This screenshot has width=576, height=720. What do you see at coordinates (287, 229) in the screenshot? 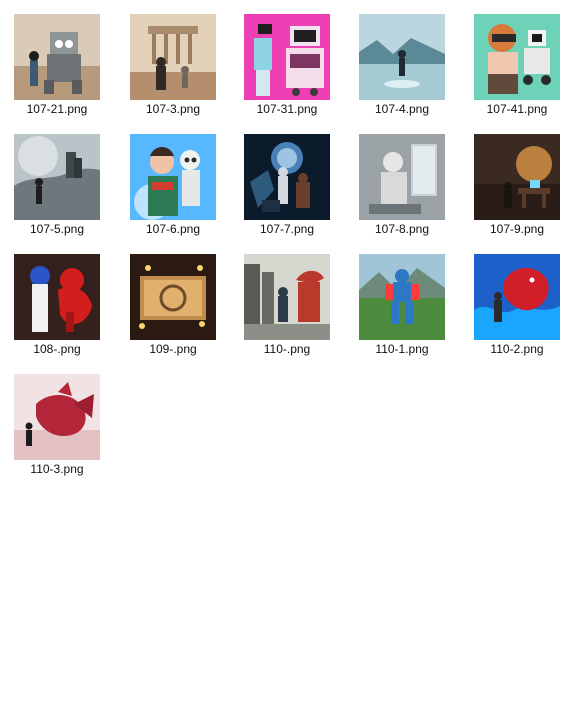
I see `file-name: 107-7.png` at bounding box center [287, 229].